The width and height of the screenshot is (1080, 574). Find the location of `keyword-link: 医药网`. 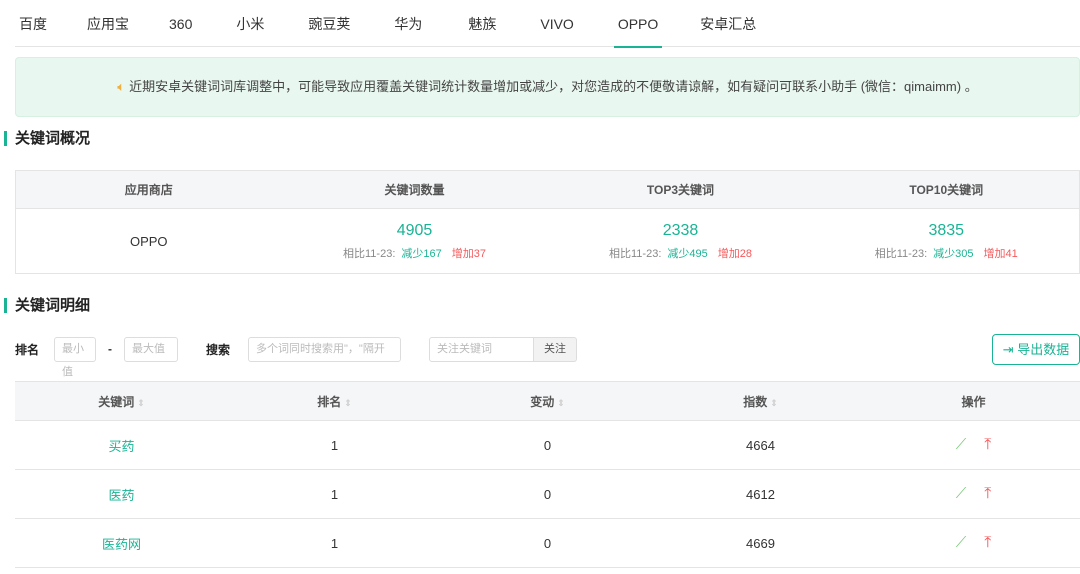

keyword-link: 医药网 is located at coordinates (121, 543).